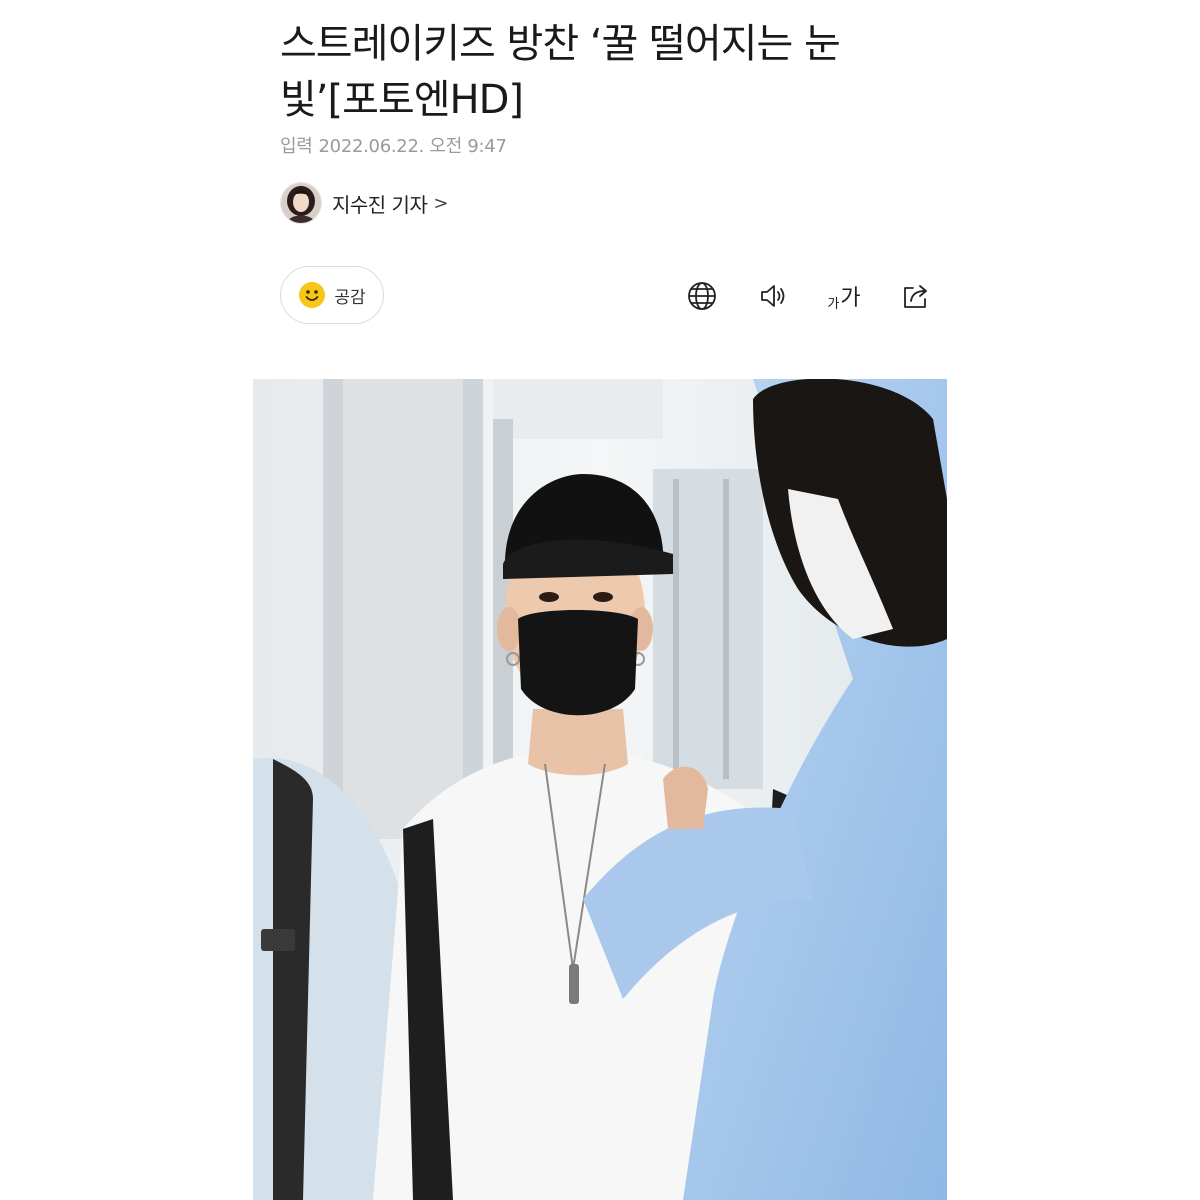 This screenshot has width=1200, height=1200. I want to click on share-icon, so click(915, 296).